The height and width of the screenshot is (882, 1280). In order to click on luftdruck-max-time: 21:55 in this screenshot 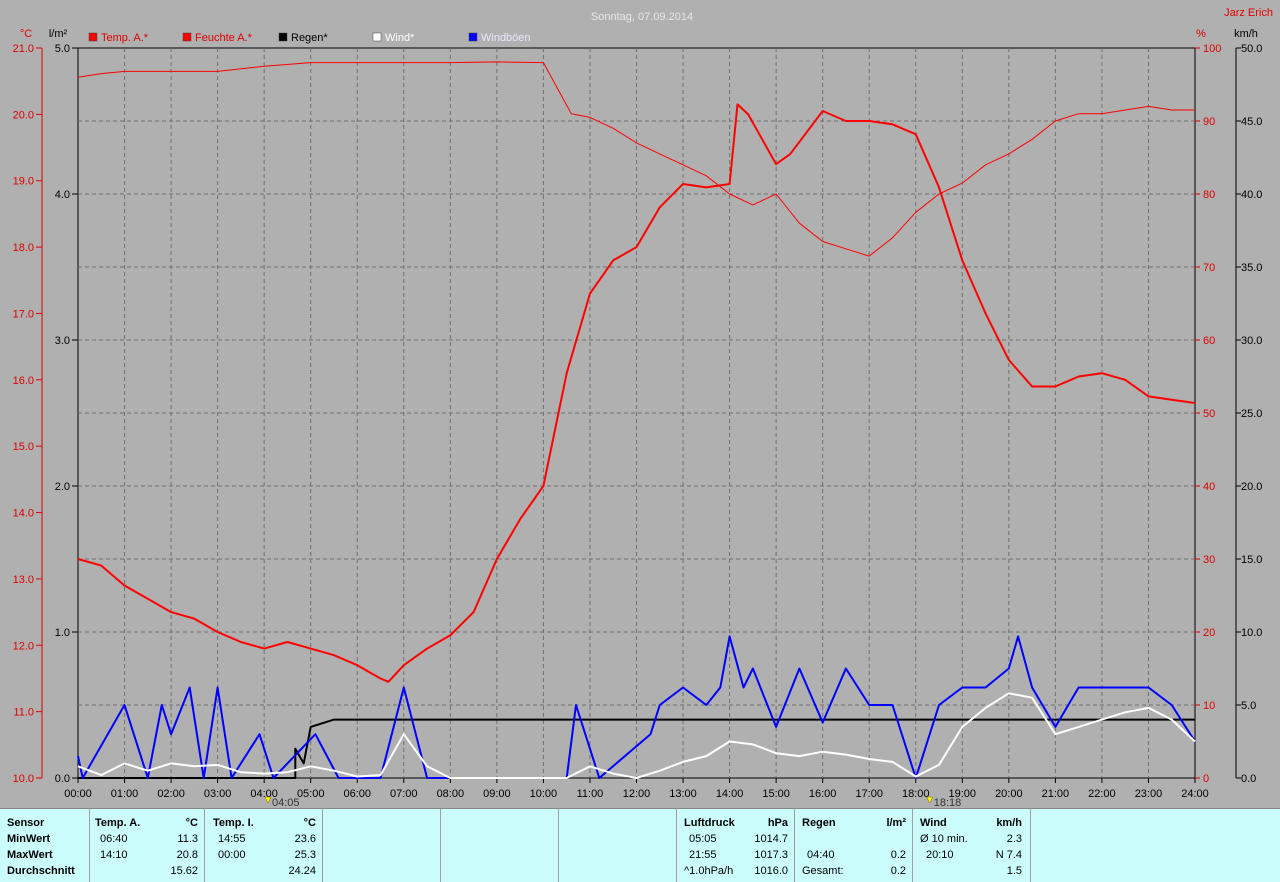, I will do `click(703, 855)`.